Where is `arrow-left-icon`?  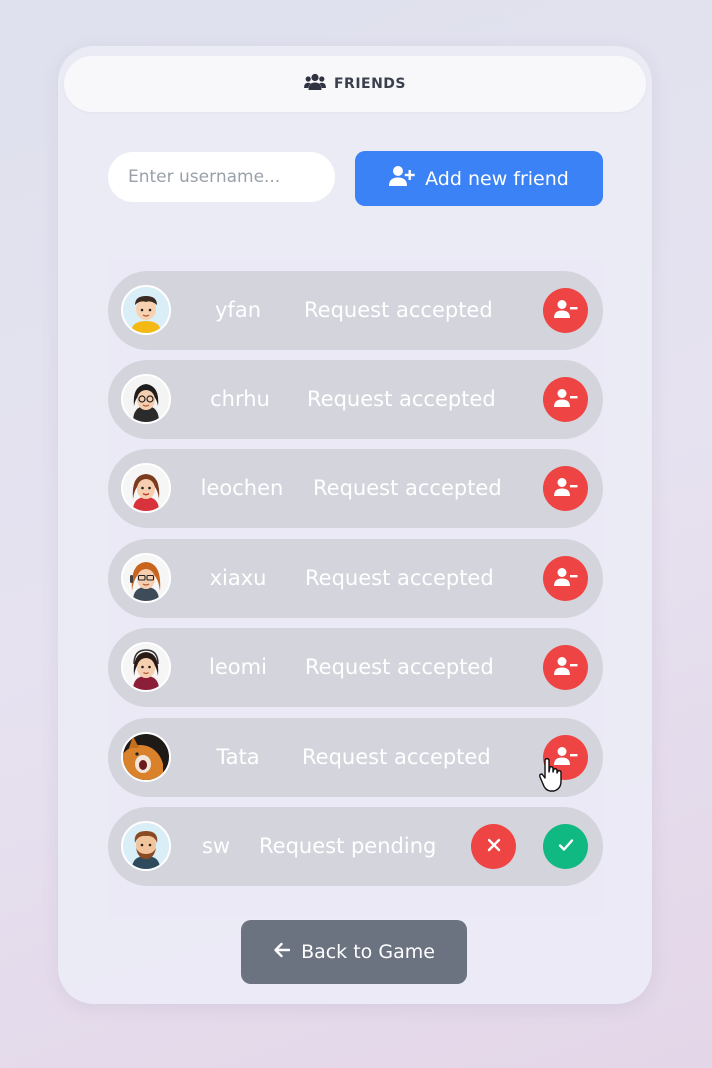
arrow-left-icon is located at coordinates (282, 952).